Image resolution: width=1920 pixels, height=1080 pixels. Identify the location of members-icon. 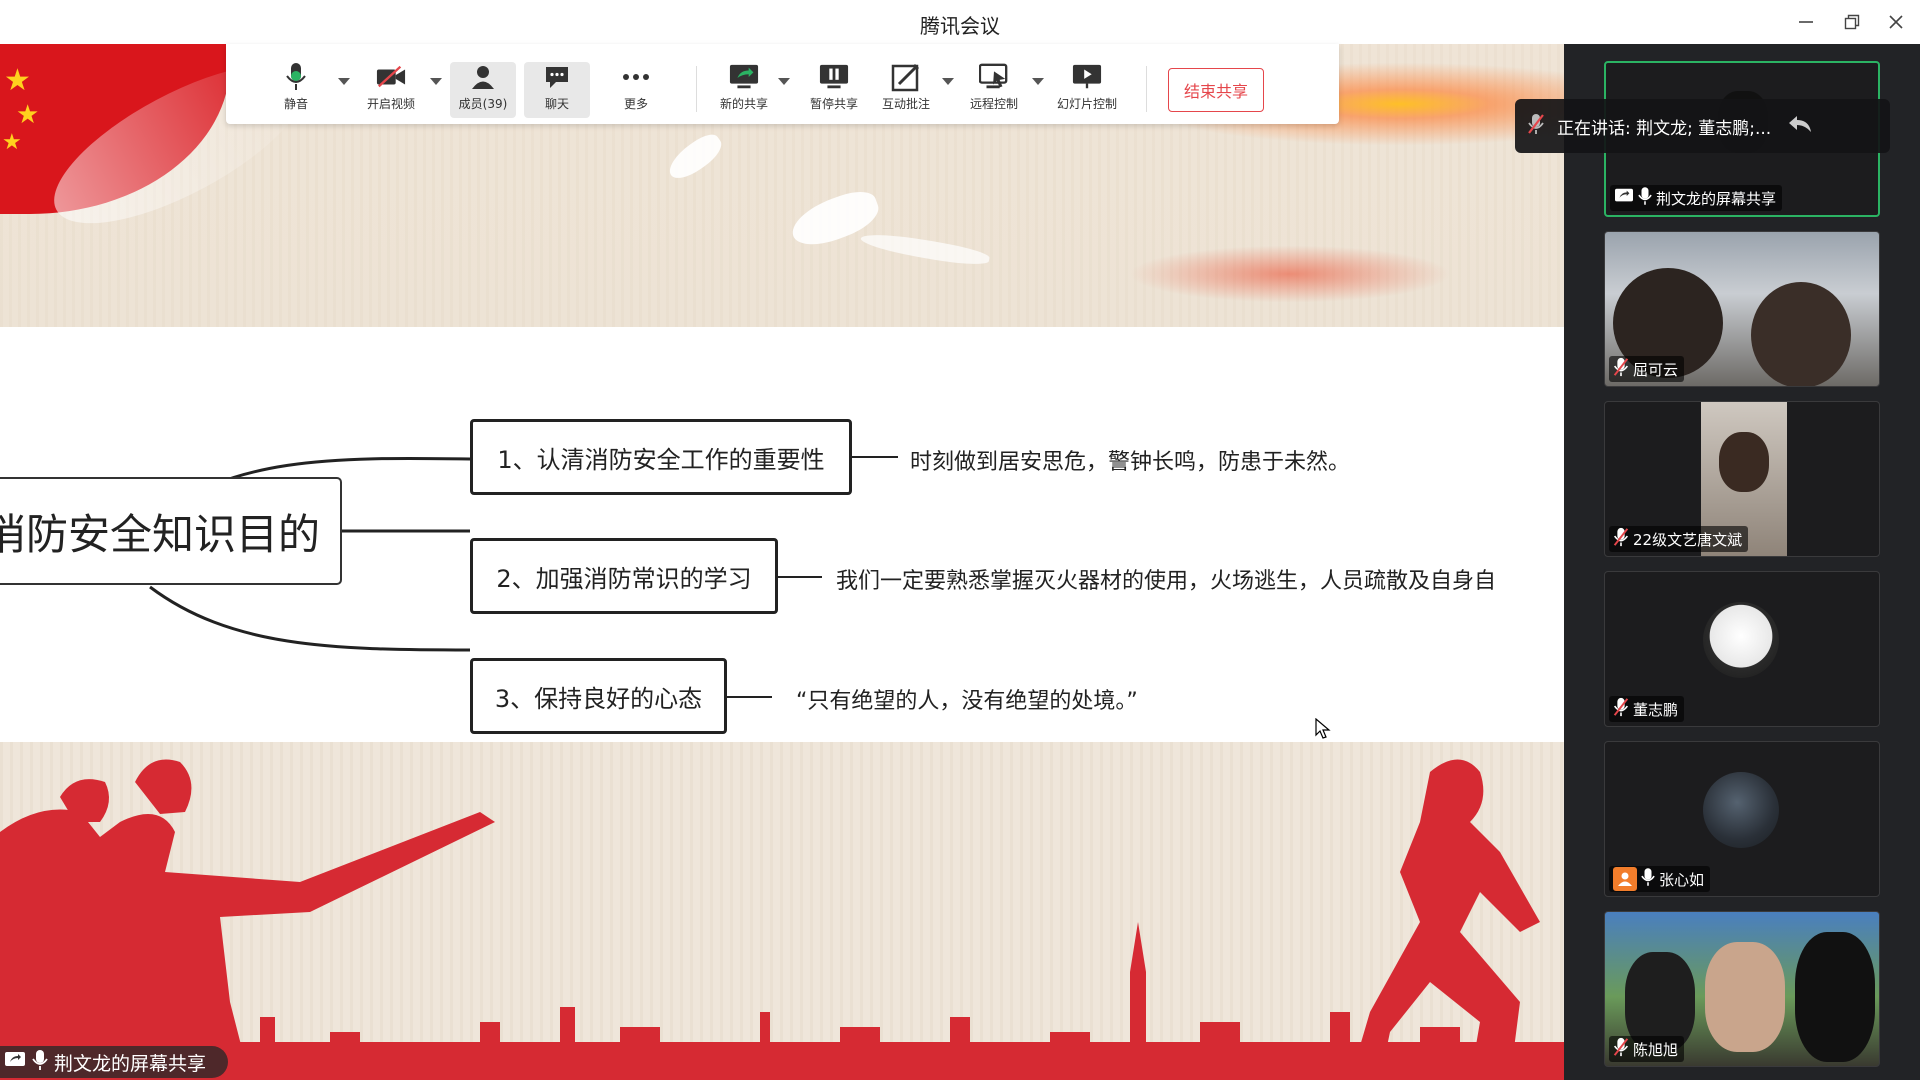
(483, 77).